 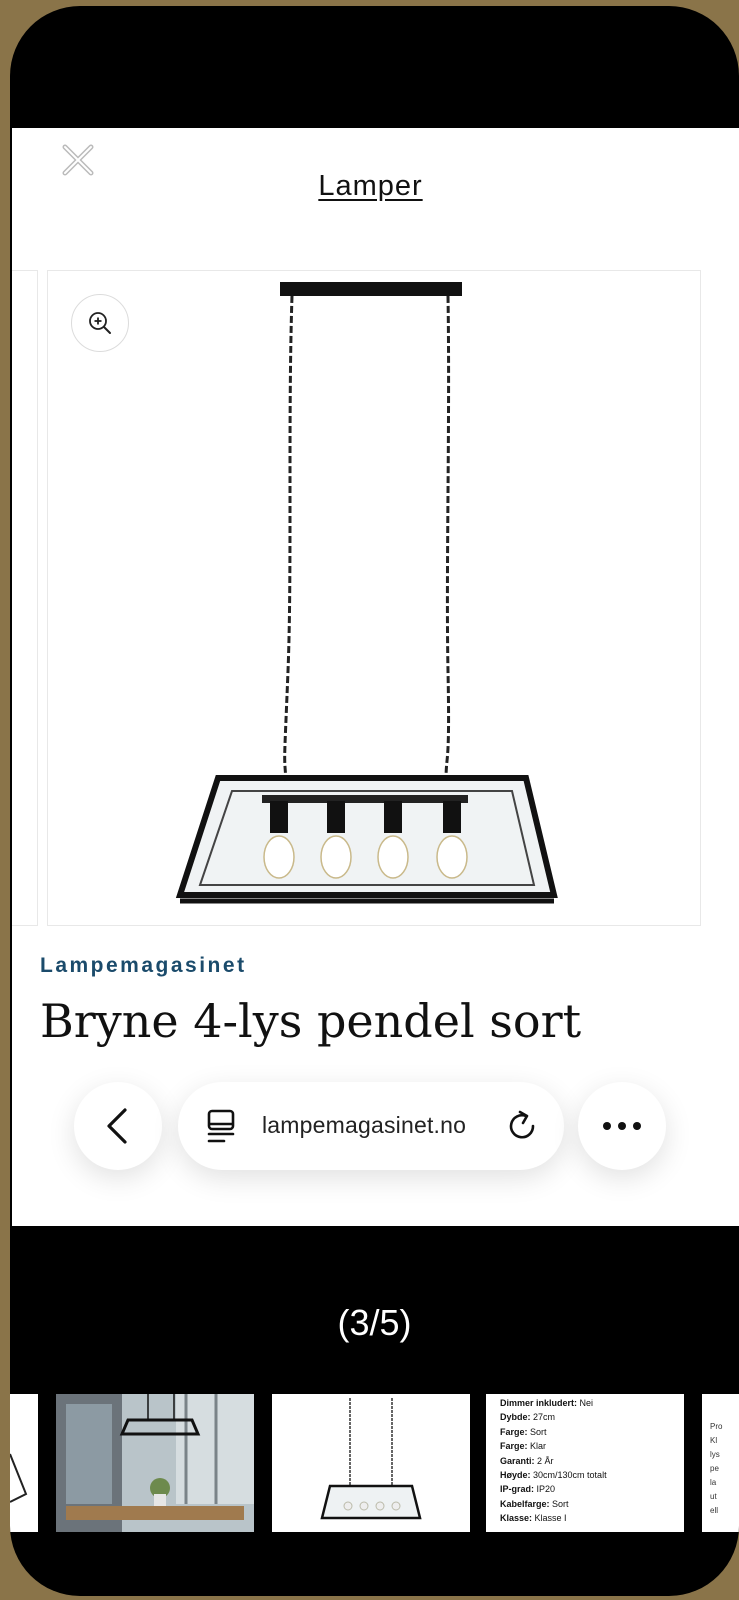 What do you see at coordinates (221, 1126) in the screenshot?
I see `tab-overview-icon` at bounding box center [221, 1126].